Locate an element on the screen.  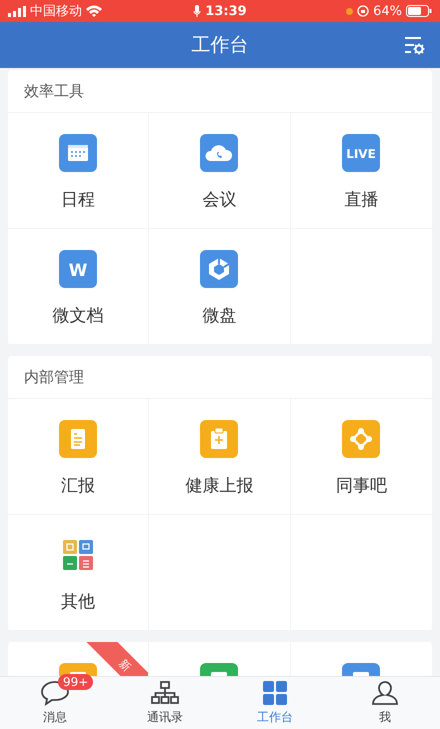
report-icon is located at coordinates (78, 439).